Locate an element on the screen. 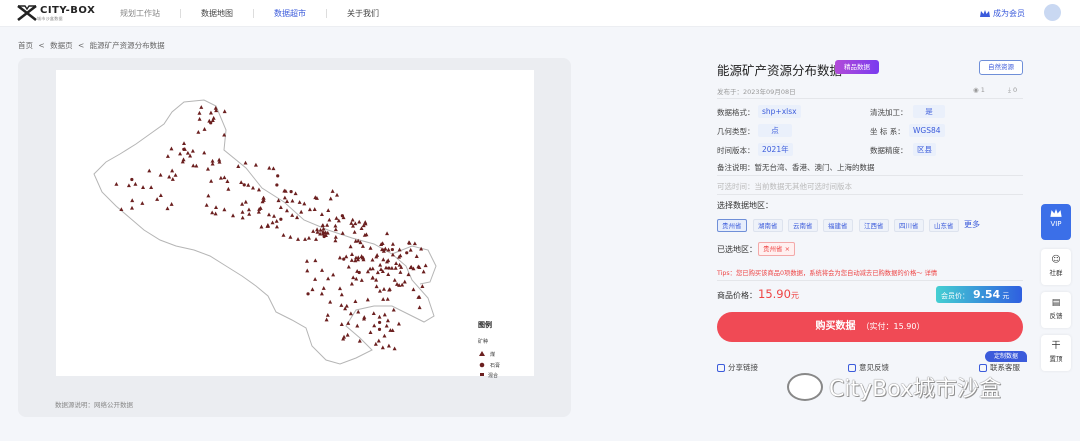  price-amount: 15.90 is located at coordinates (774, 294).